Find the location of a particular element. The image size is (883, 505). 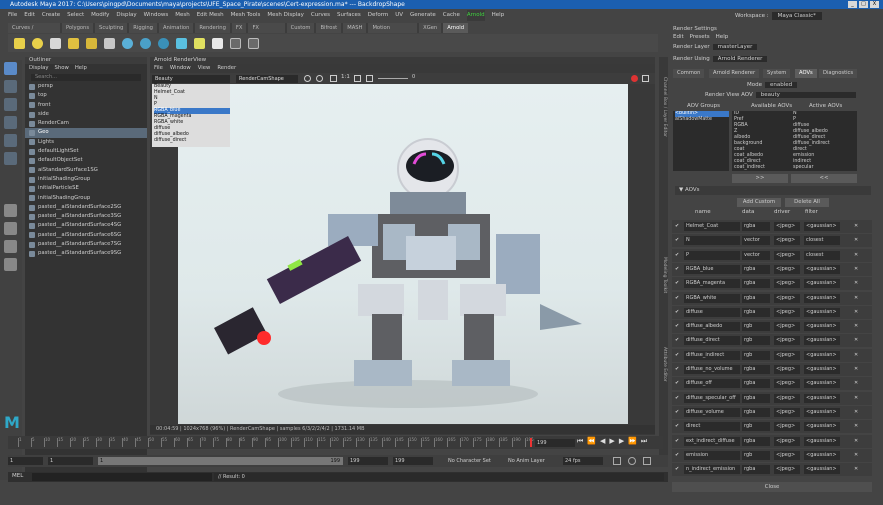

add-custom-button: Add Custom is located at coordinates (759, 202).